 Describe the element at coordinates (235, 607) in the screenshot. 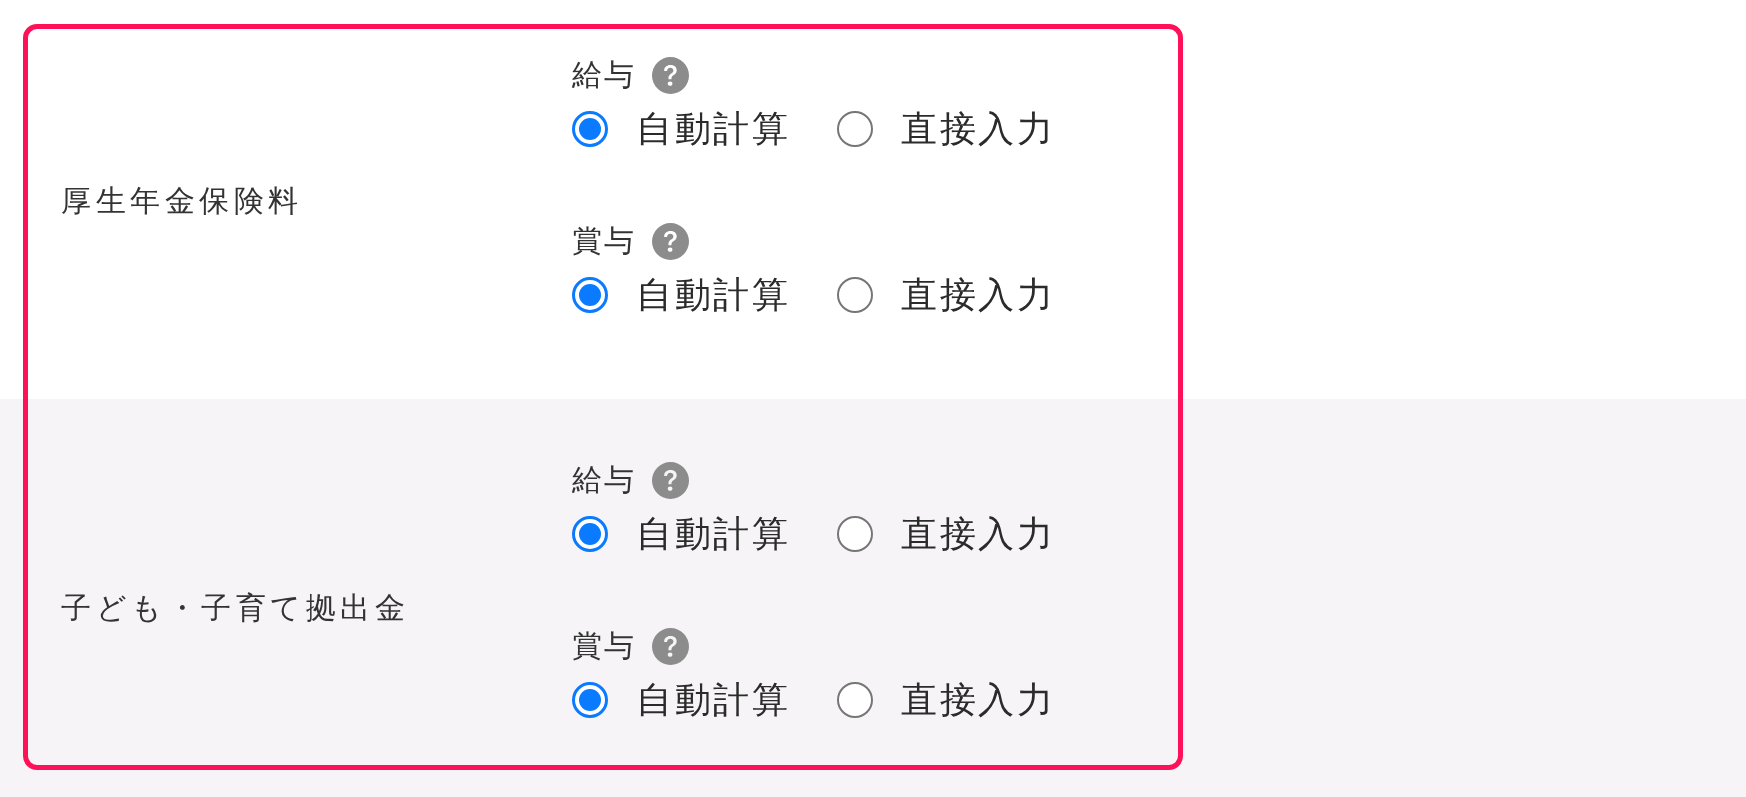

I see `row-label: 子ども・子育て拠出金` at that location.